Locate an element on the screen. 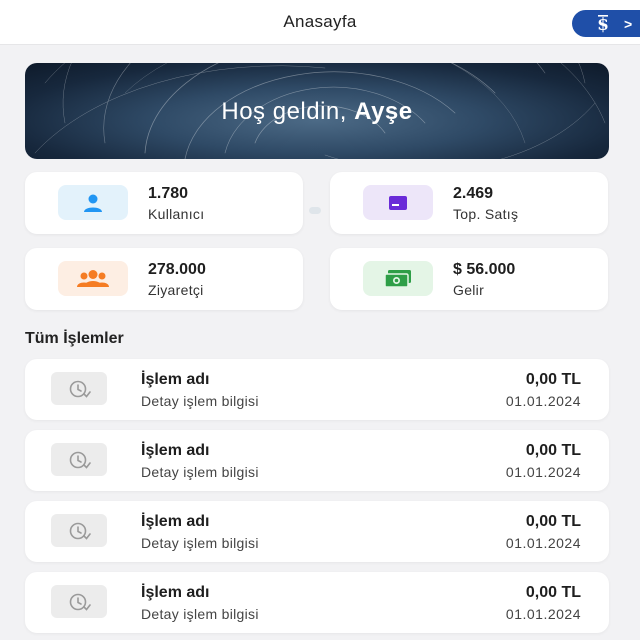  stat-card-total-sales: 2.469 Top. Satış is located at coordinates (469, 203).